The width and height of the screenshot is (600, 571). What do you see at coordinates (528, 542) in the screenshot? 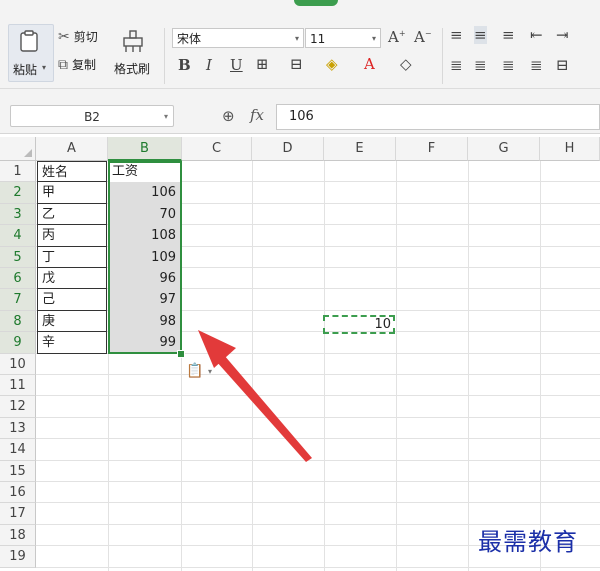
I see `watermark-text: 最需教育` at bounding box center [528, 542].